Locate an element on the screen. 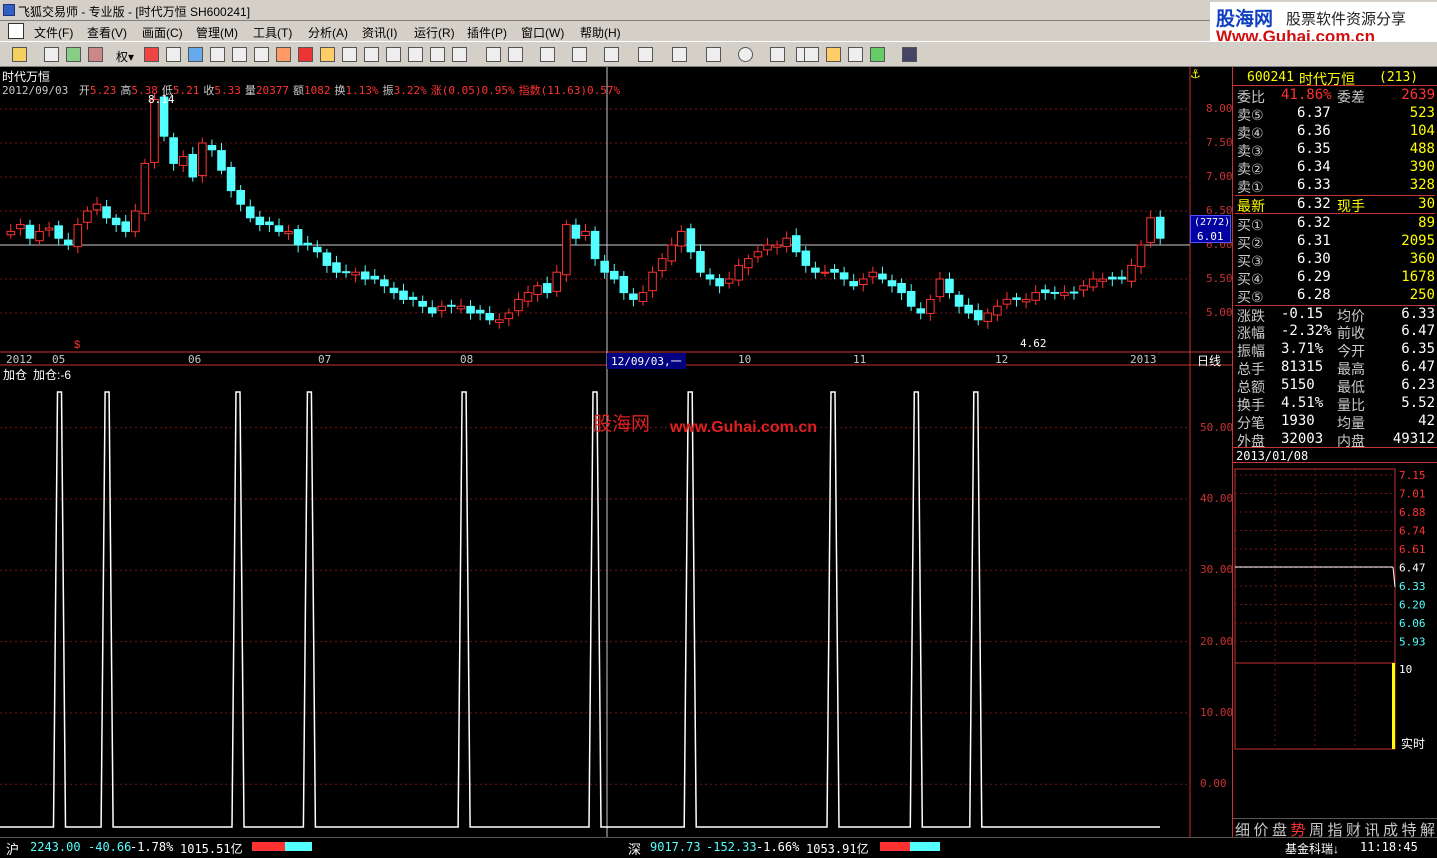 The width and height of the screenshot is (1437, 858). sell-row-4: 卖④ 6.36 104 is located at coordinates (1335, 132).